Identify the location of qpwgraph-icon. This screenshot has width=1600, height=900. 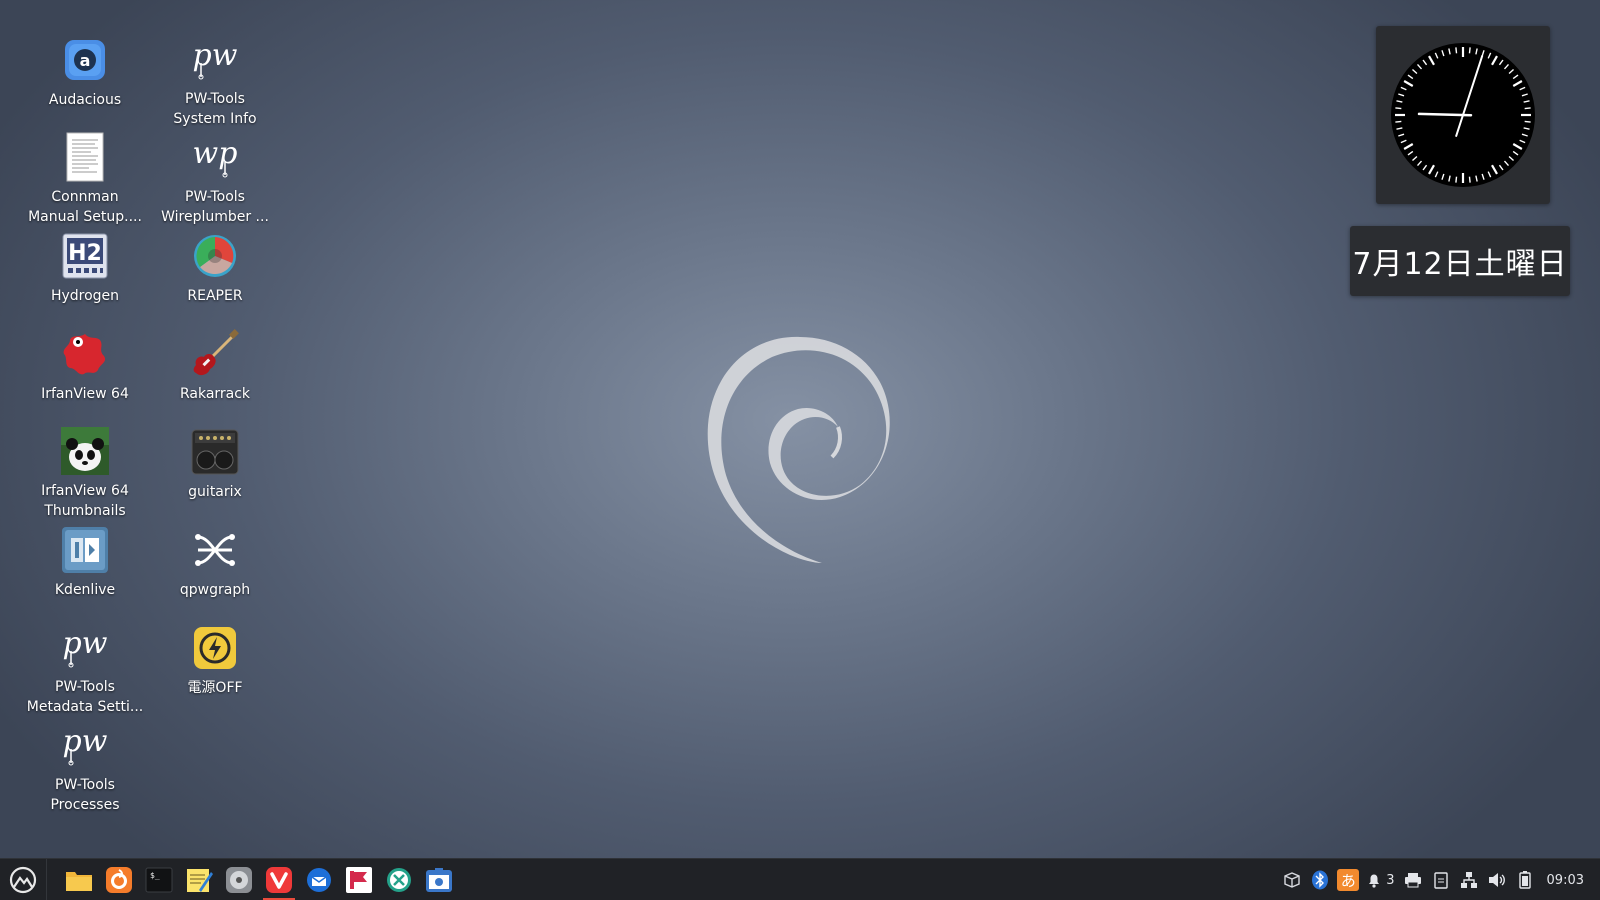
(215, 550).